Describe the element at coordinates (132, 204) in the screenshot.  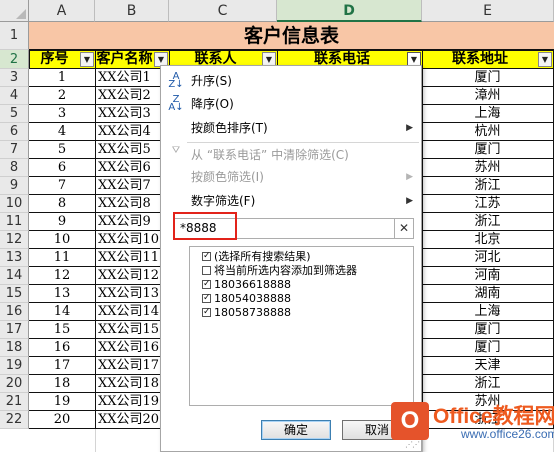
I see `table-cell-name: XX公司8` at that location.